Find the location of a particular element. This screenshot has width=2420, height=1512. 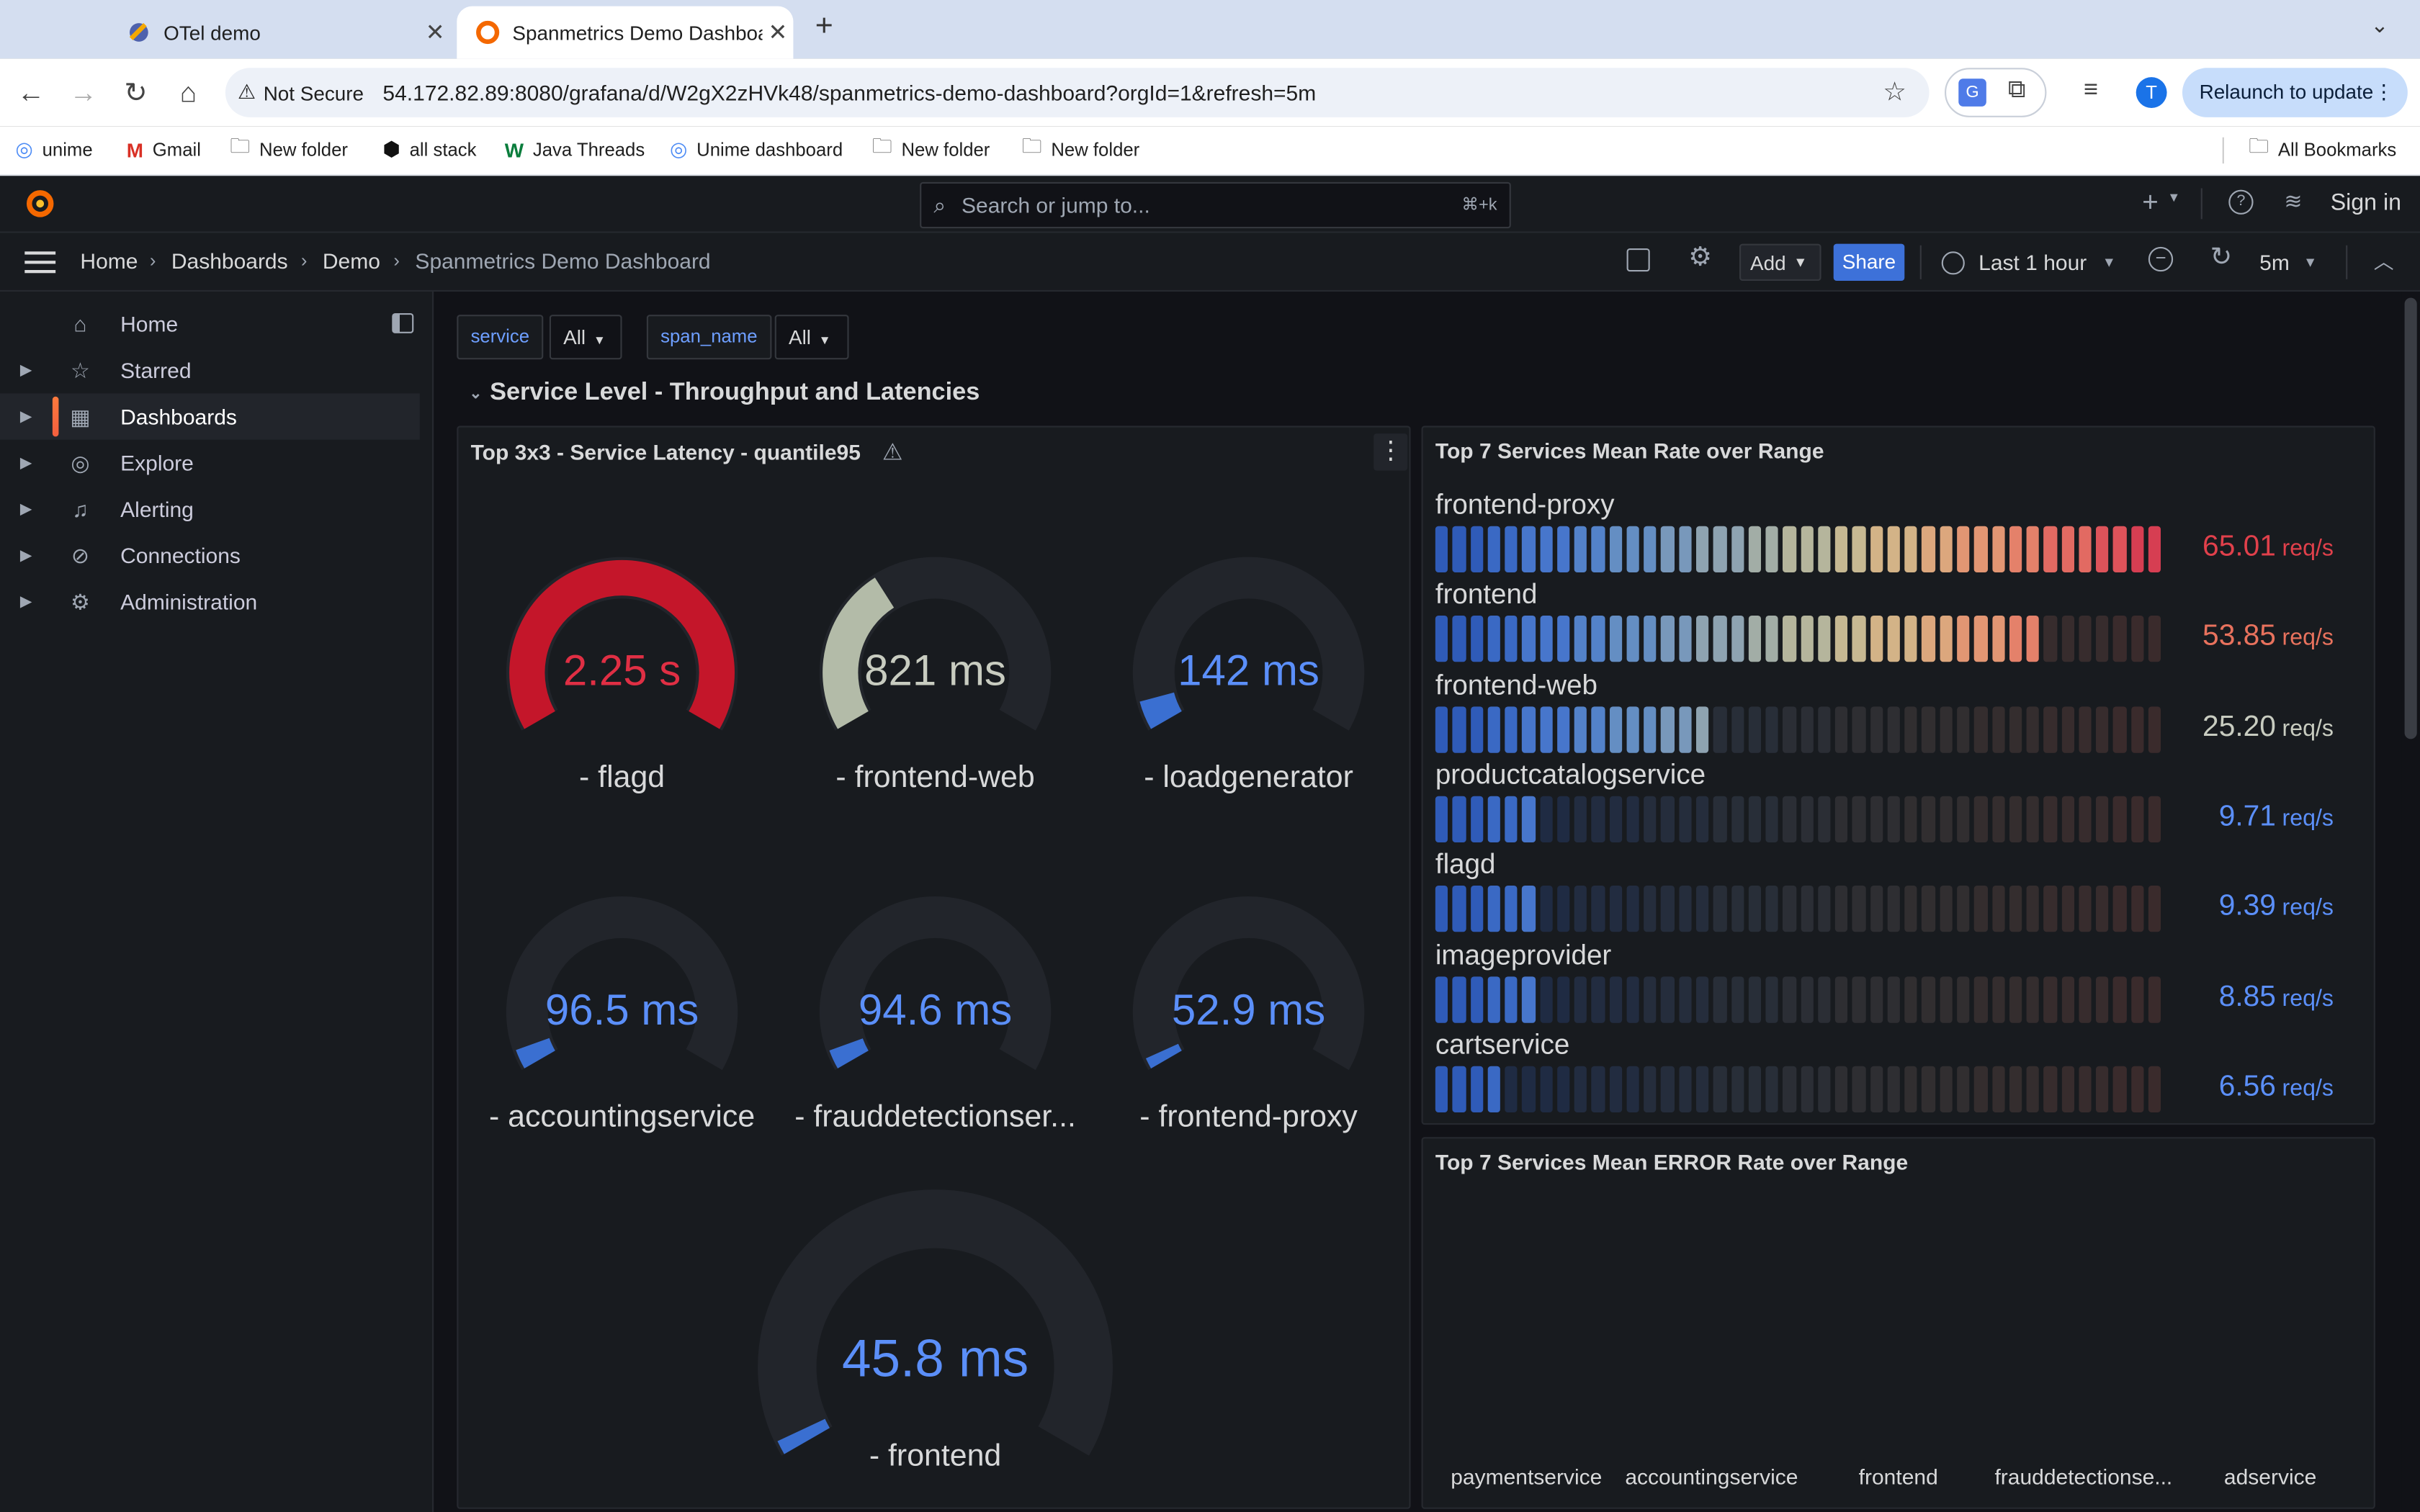

breadcrumb-home: Home is located at coordinates (109, 261).